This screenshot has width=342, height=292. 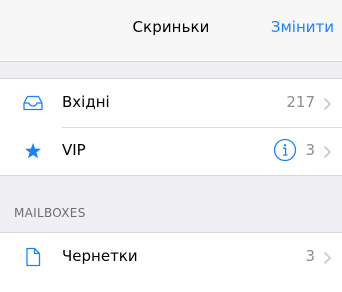 What do you see at coordinates (285, 150) in the screenshot?
I see `info-icon` at bounding box center [285, 150].